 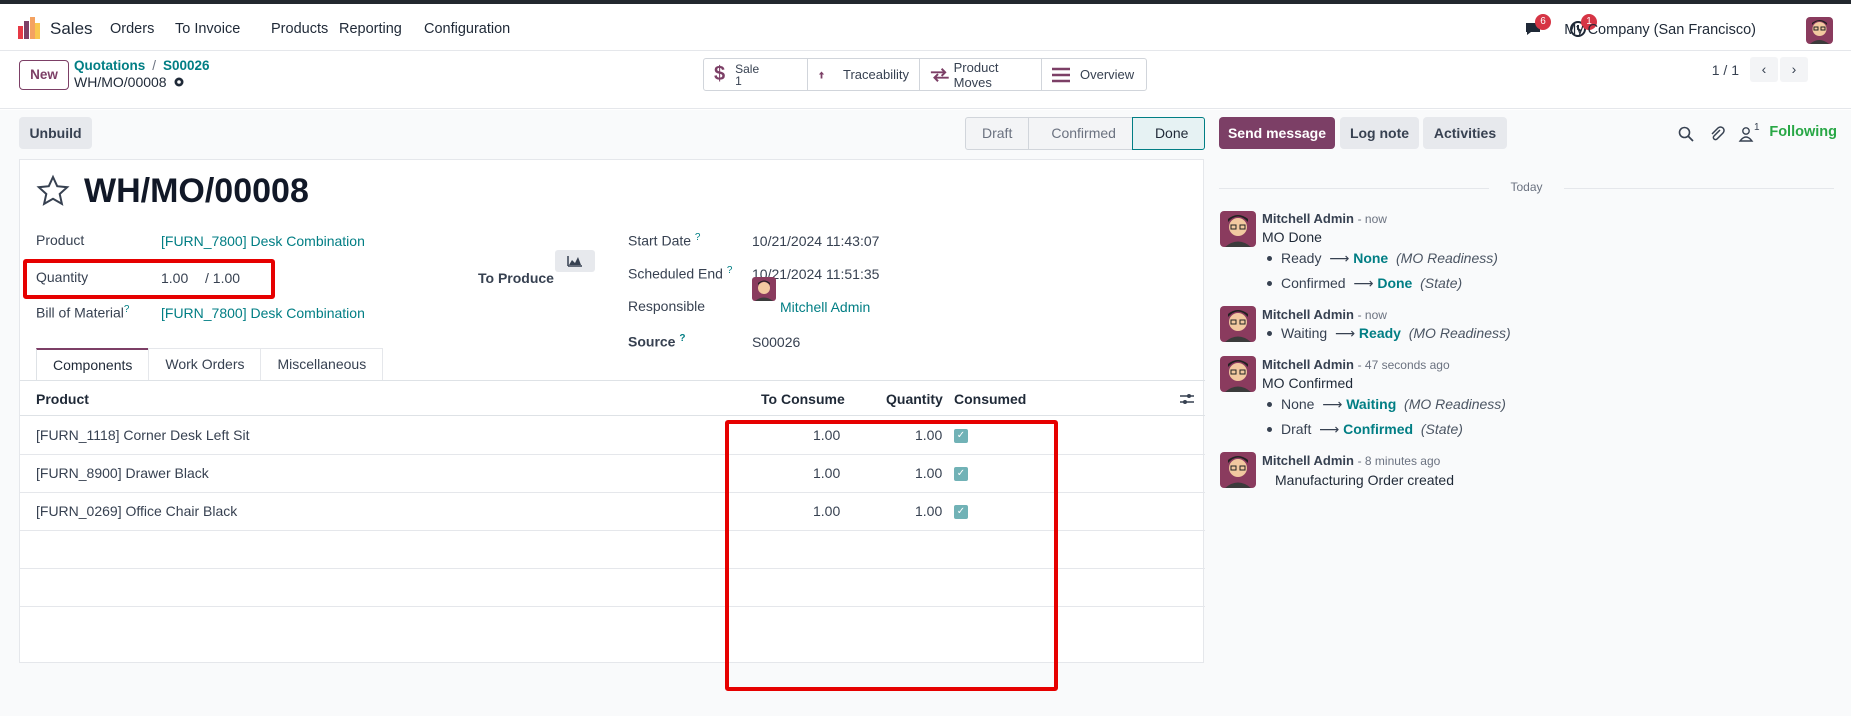 What do you see at coordinates (71, 29) in the screenshot?
I see `app-name: Sales` at bounding box center [71, 29].